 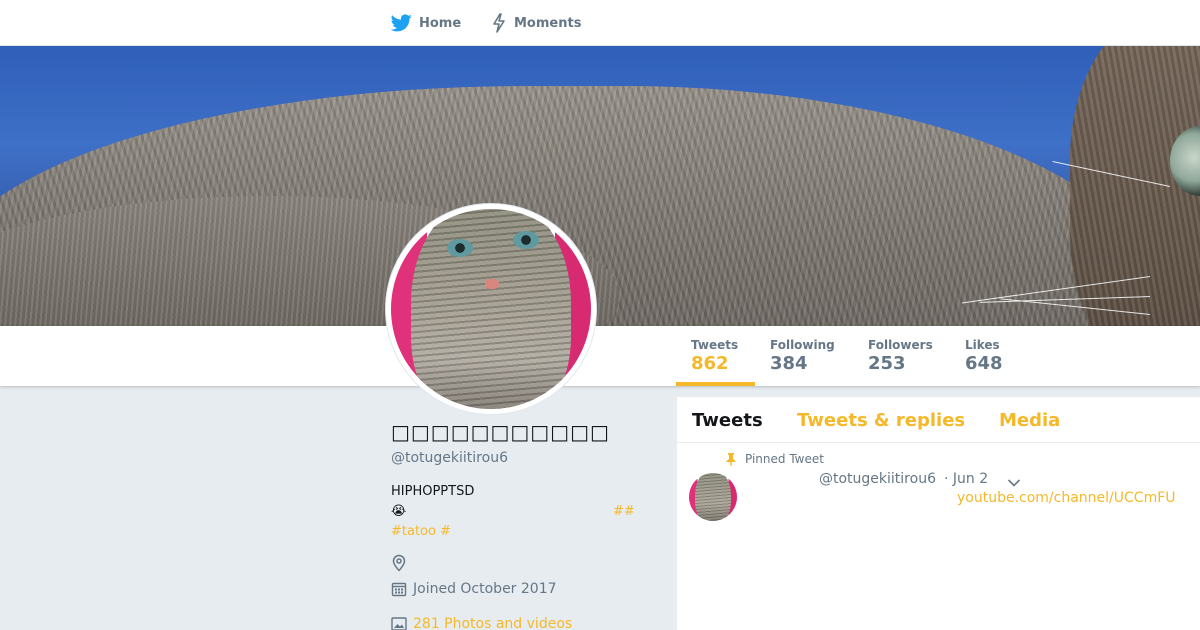 What do you see at coordinates (715, 345) in the screenshot?
I see `stat-tweets-label: Tweets` at bounding box center [715, 345].